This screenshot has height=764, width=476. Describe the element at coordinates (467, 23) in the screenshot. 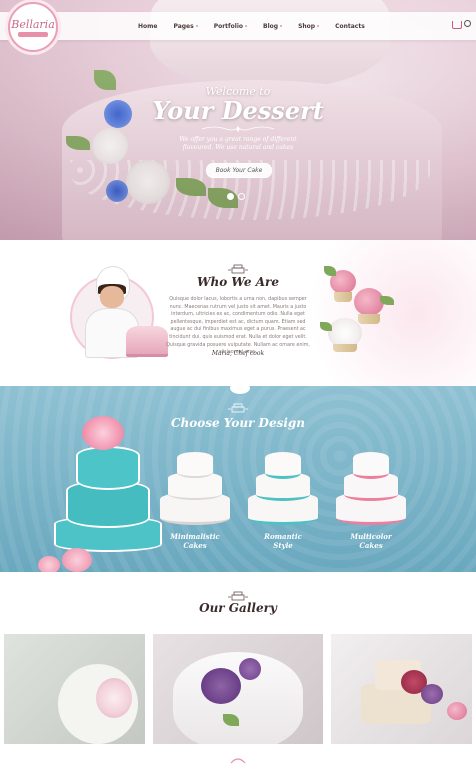

I see `search-icon` at that location.